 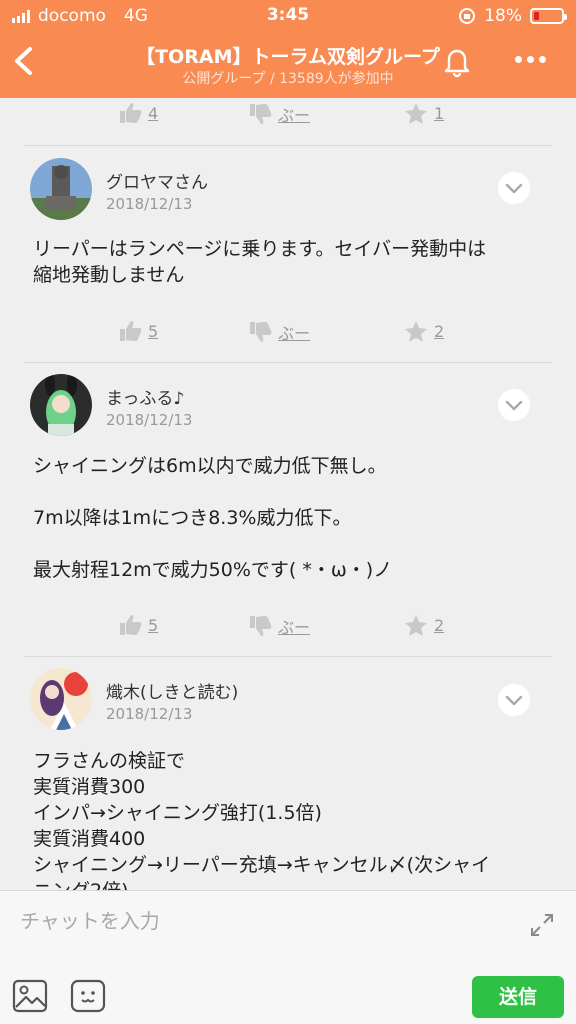 I want to click on like-button: 4, so click(x=138, y=113).